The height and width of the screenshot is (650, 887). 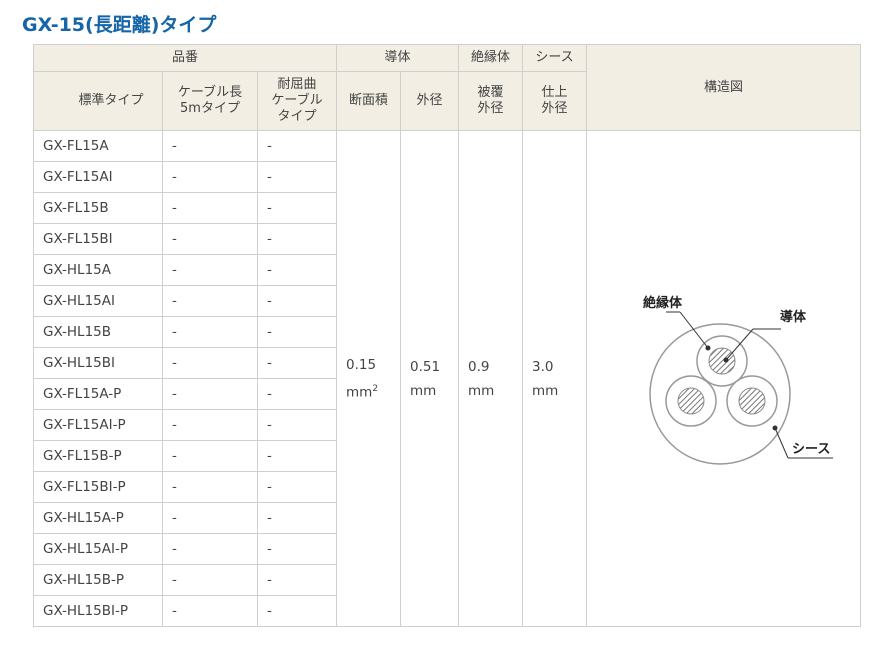 I want to click on model-cell: GX-HL15AI, so click(x=98, y=301).